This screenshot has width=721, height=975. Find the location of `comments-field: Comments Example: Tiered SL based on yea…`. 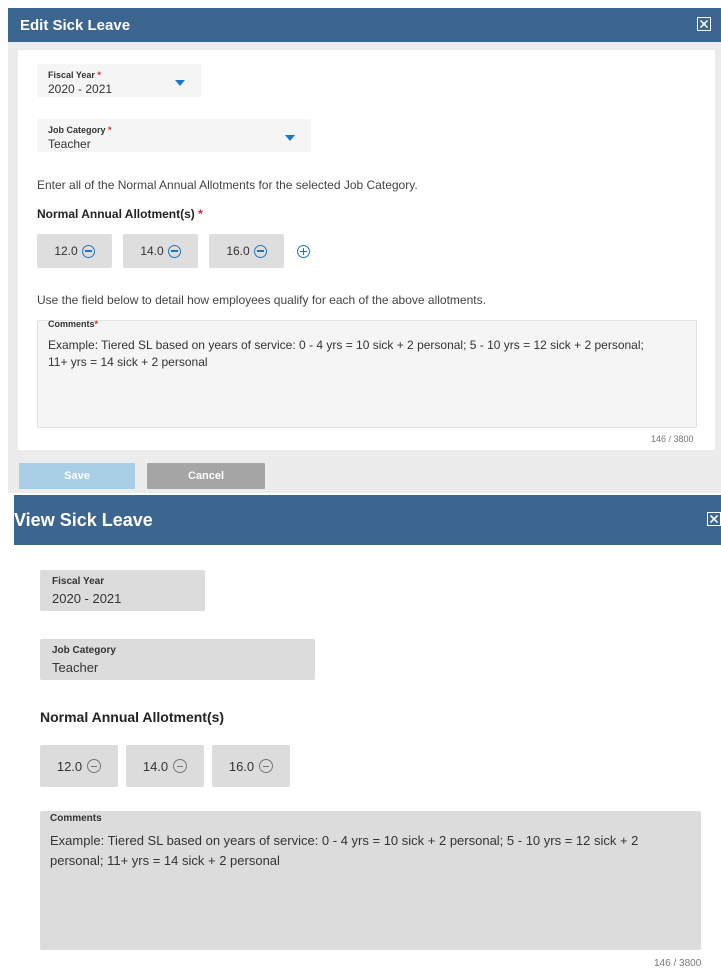

comments-field: Comments Example: Tiered SL based on yea… is located at coordinates (370, 880).